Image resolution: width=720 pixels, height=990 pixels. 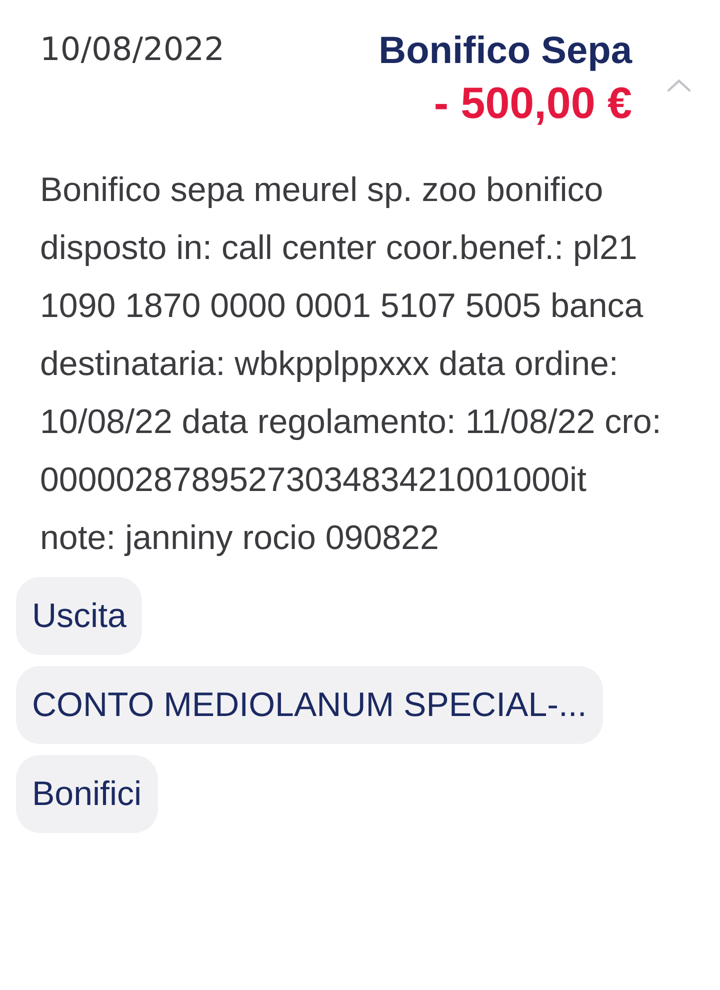 What do you see at coordinates (79, 616) in the screenshot?
I see `category-tag: Uscita` at bounding box center [79, 616].